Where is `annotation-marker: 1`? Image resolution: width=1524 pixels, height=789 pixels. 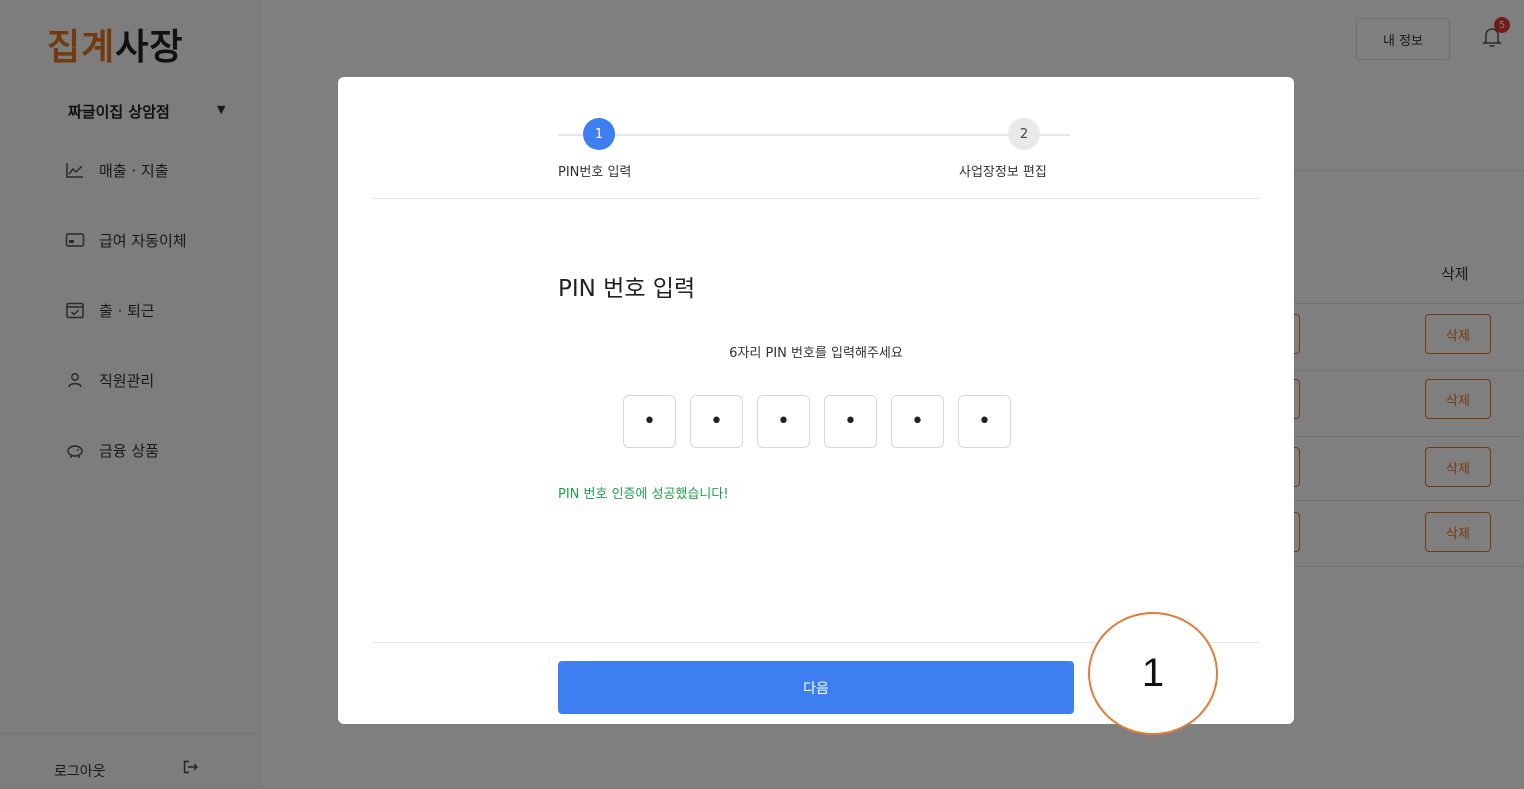 annotation-marker: 1 is located at coordinates (1153, 673).